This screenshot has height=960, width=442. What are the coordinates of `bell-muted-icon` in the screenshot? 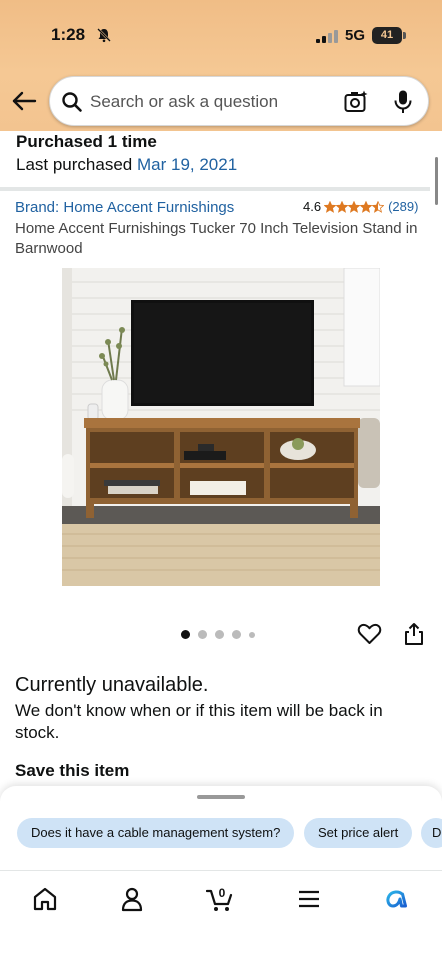 It's located at (104, 35).